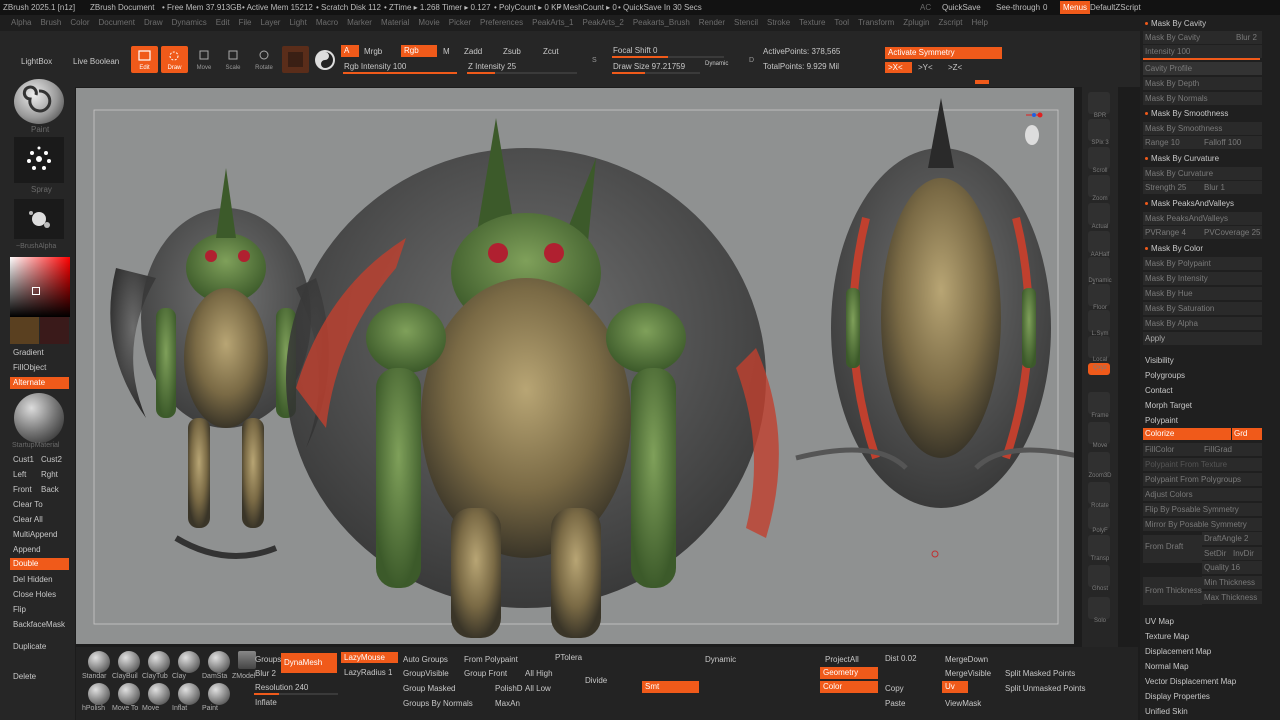 The width and height of the screenshot is (1280, 720). Describe the element at coordinates (1202, 113) in the screenshot. I see `mask-by-smoothness-header: Mask By Smoothness` at that location.